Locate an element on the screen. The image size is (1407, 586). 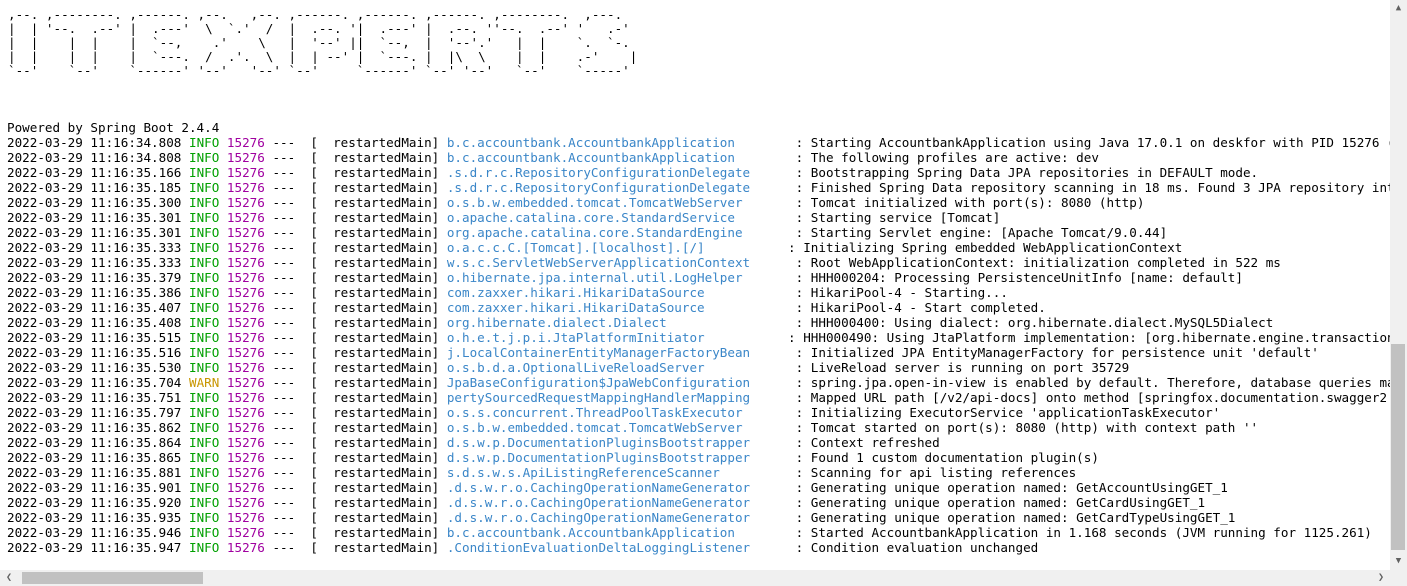
scroll-up-arrow-icon: ▲ is located at coordinates (1398, 8).